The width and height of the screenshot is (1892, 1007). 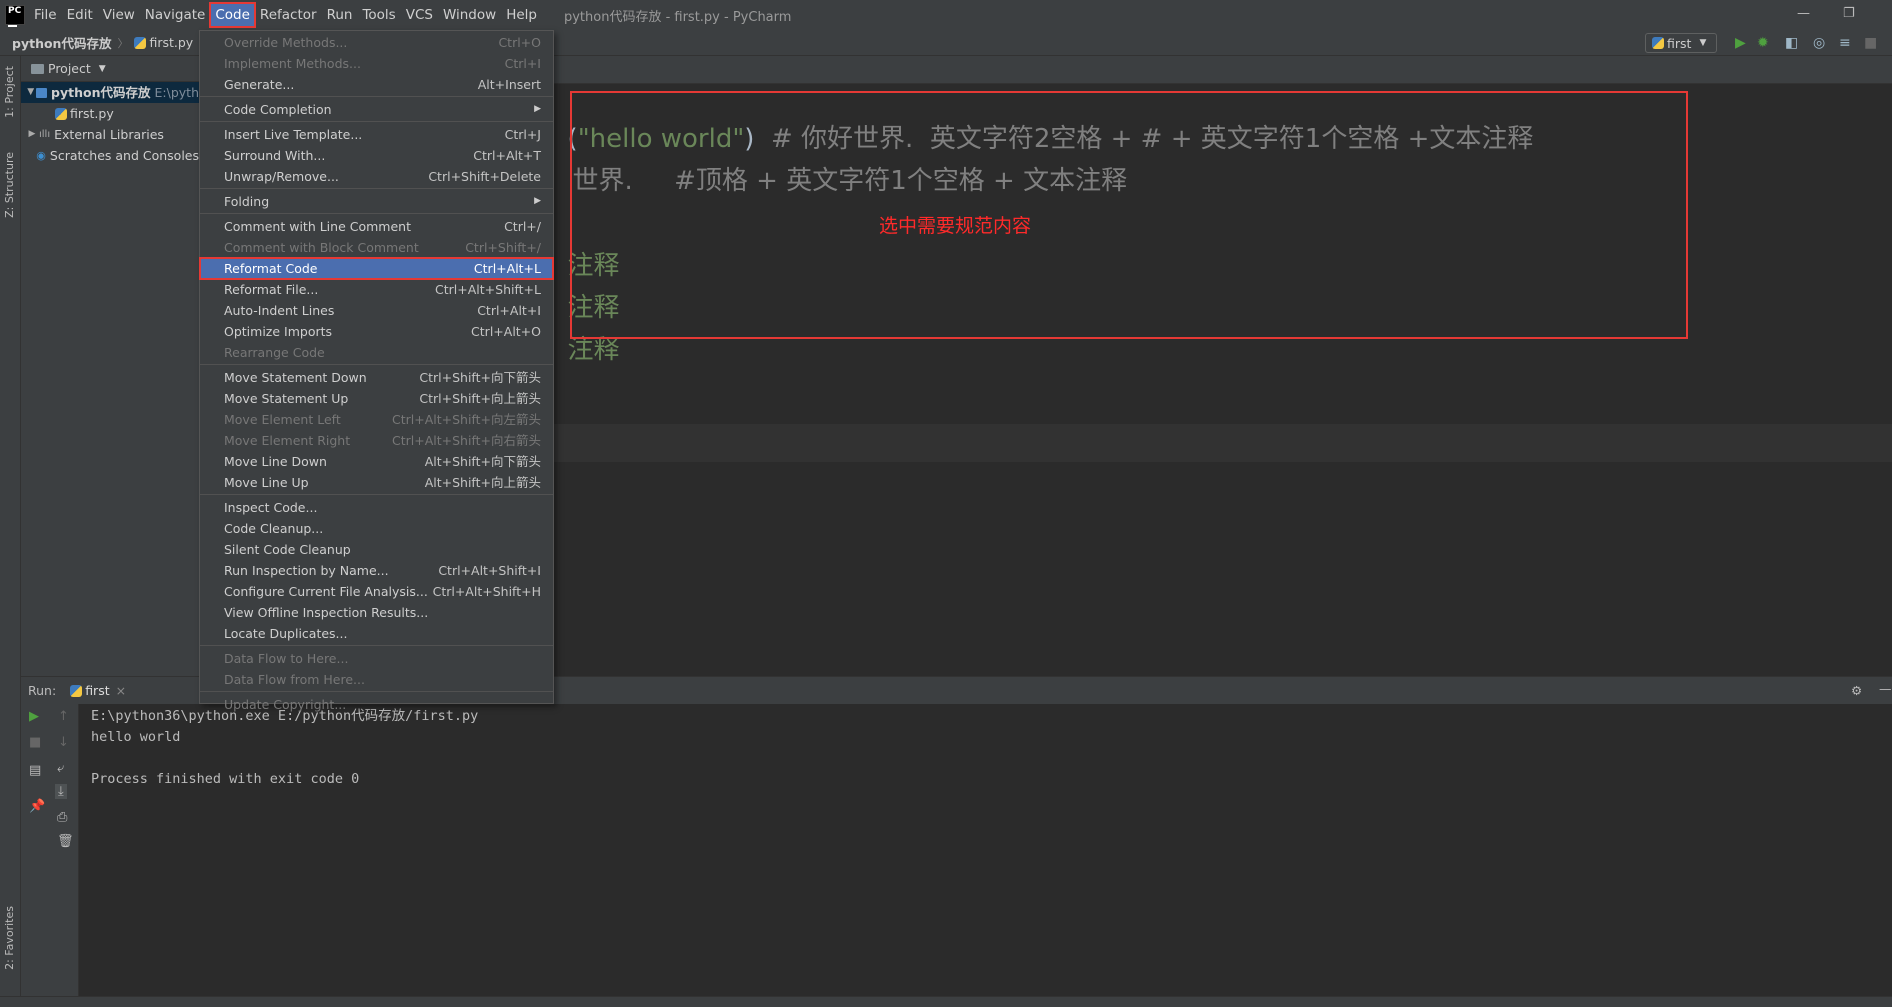 What do you see at coordinates (37, 806) in the screenshot?
I see `pin-icon: 📌` at bounding box center [37, 806].